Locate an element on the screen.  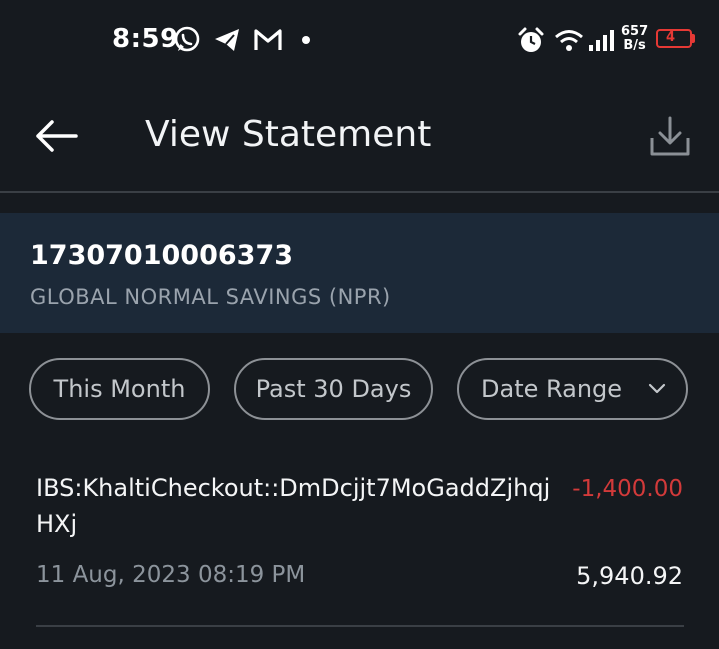
status-bar: 8:59 657 B/s 4 is located at coordinates (359, 41).